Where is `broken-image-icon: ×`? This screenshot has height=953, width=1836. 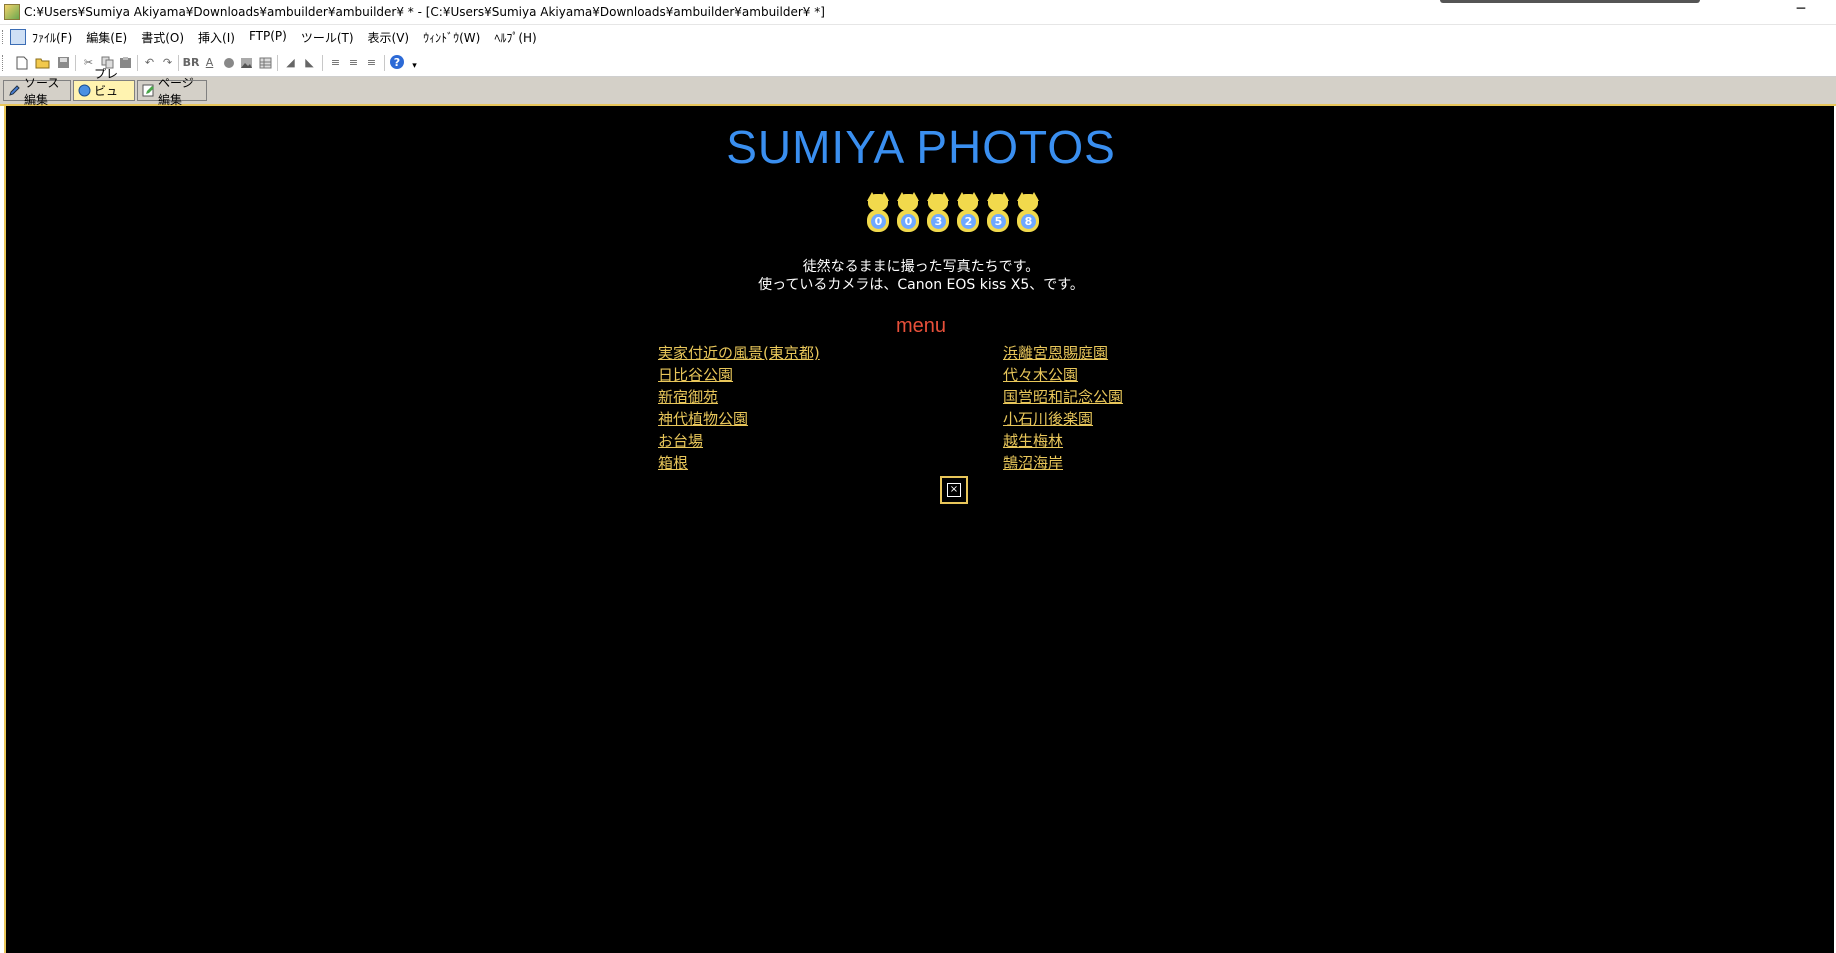
broken-image-icon: × is located at coordinates (954, 490).